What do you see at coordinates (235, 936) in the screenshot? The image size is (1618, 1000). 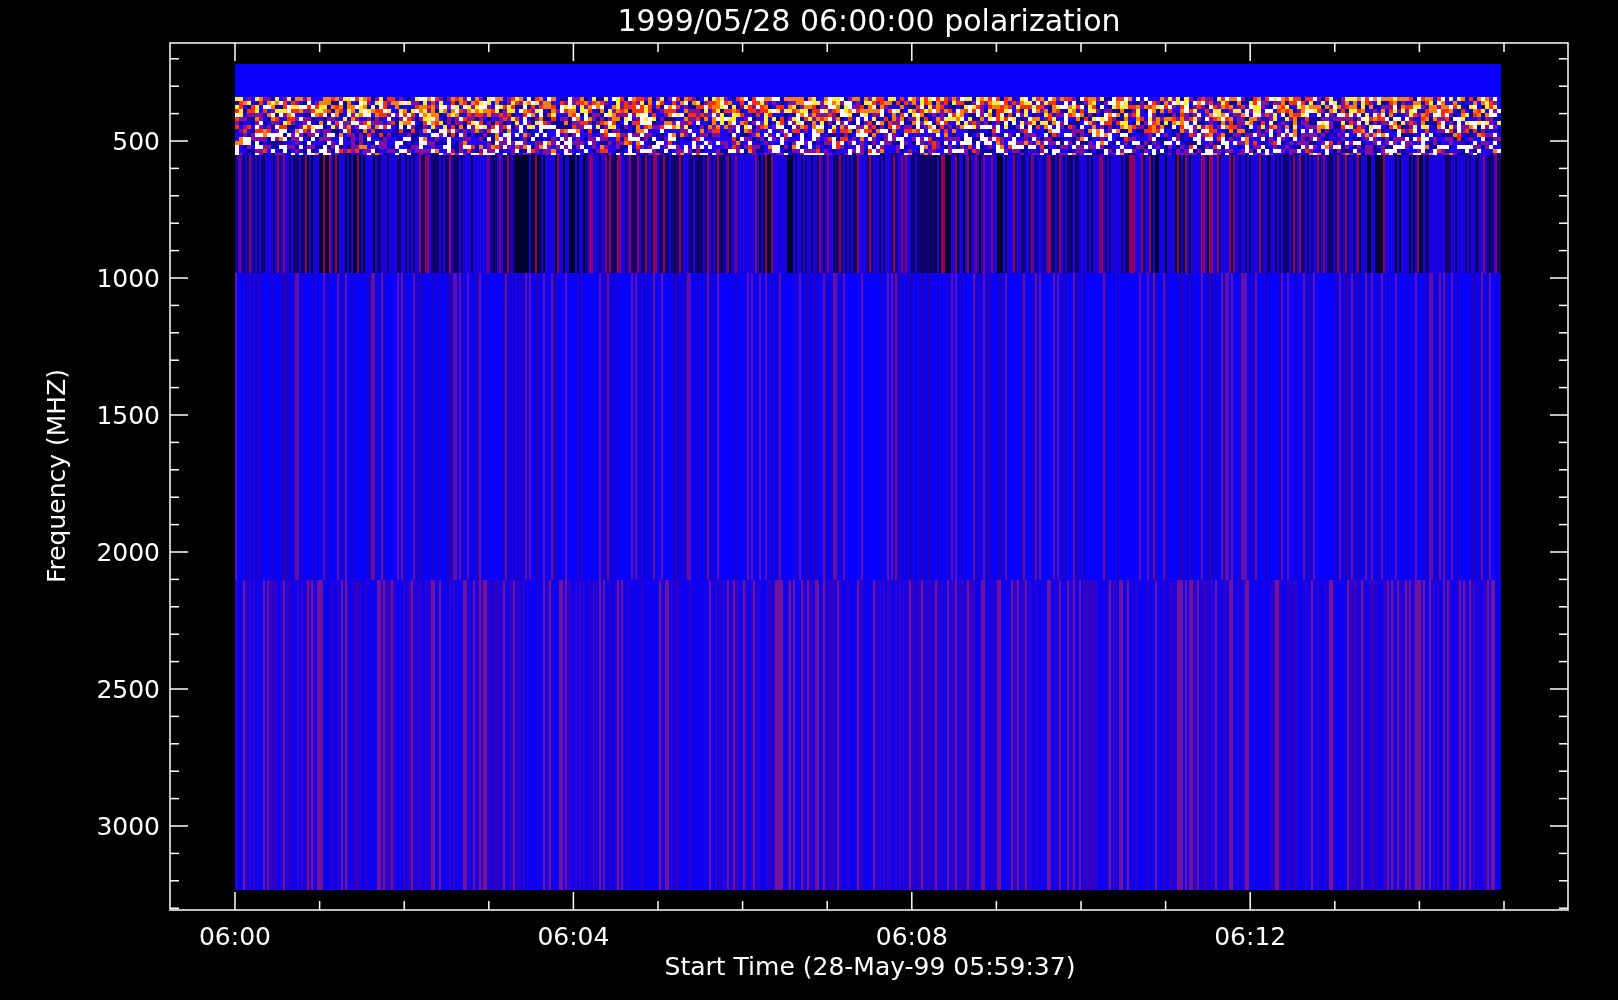 I see `tick-label: 06:00` at bounding box center [235, 936].